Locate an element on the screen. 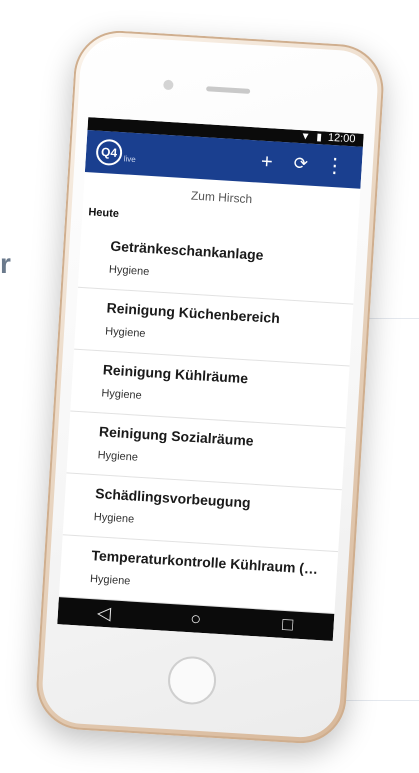  recents-icon: □ is located at coordinates (287, 623).